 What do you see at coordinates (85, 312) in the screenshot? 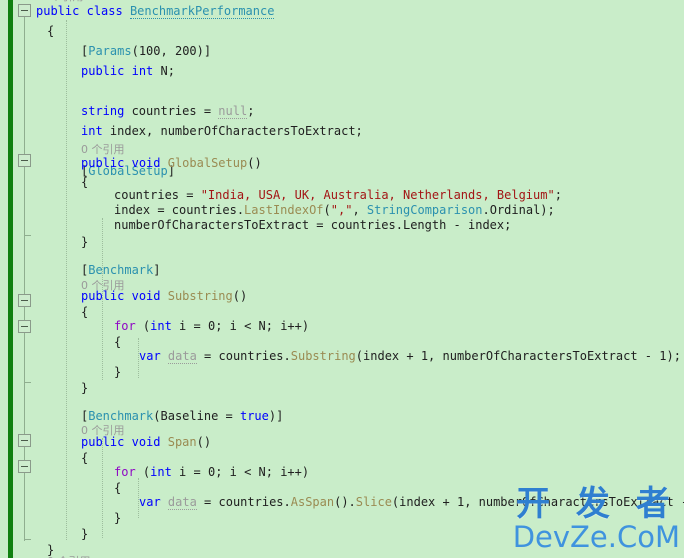
I see `line-substring-open-brace: {` at bounding box center [85, 312].